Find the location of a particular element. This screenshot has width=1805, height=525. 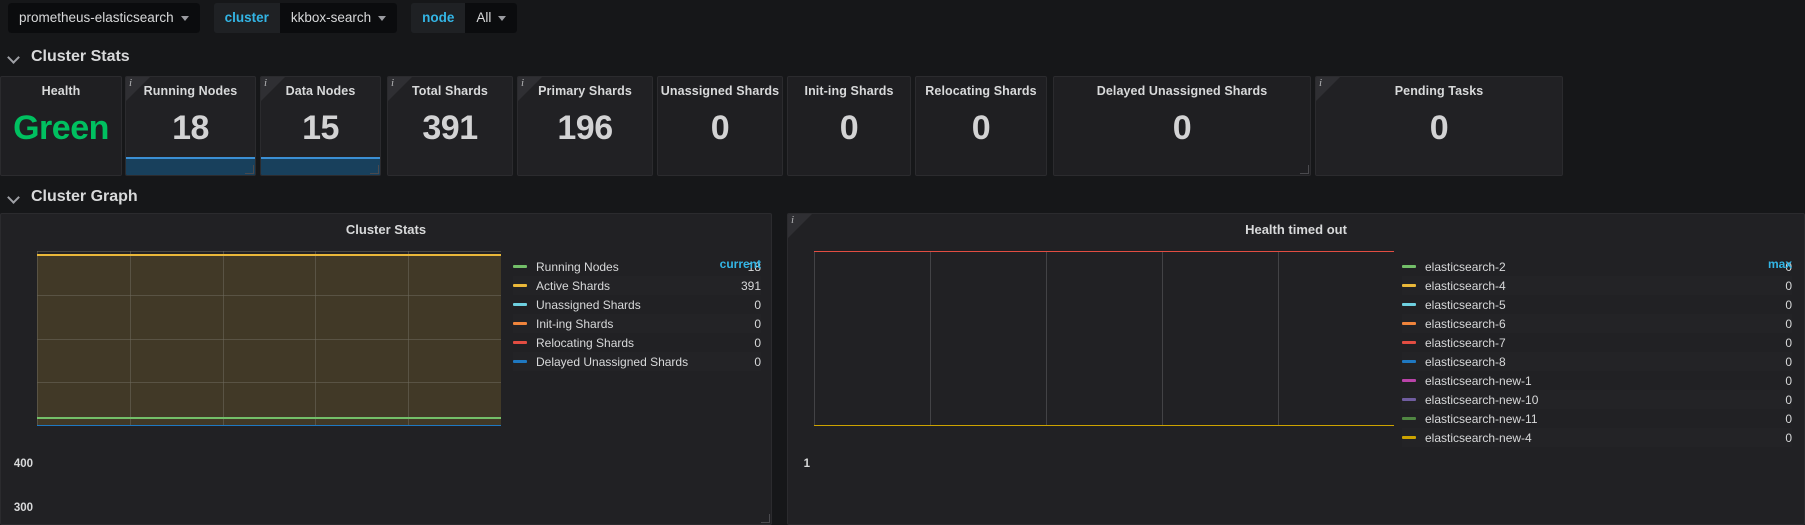

legend-item: elasticsearch-2 0 is located at coordinates (1597, 266).